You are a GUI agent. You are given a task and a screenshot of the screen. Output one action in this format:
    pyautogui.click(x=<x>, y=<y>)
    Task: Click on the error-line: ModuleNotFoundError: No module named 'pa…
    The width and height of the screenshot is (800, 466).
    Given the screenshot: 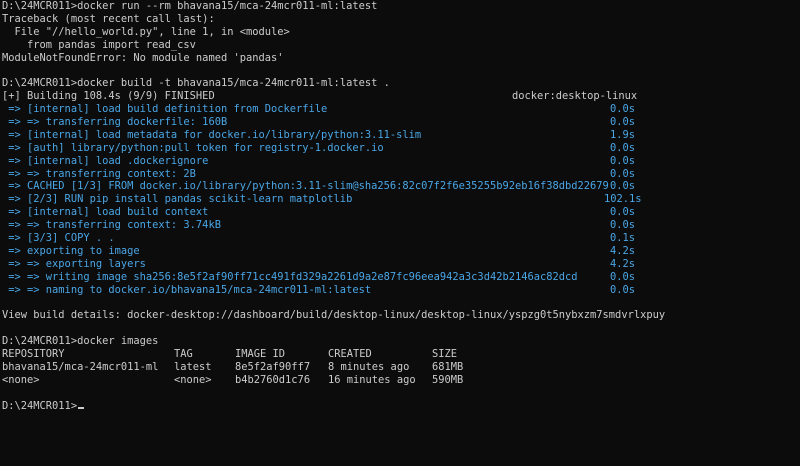 What is the action you would take?
    pyautogui.click(x=143, y=57)
    